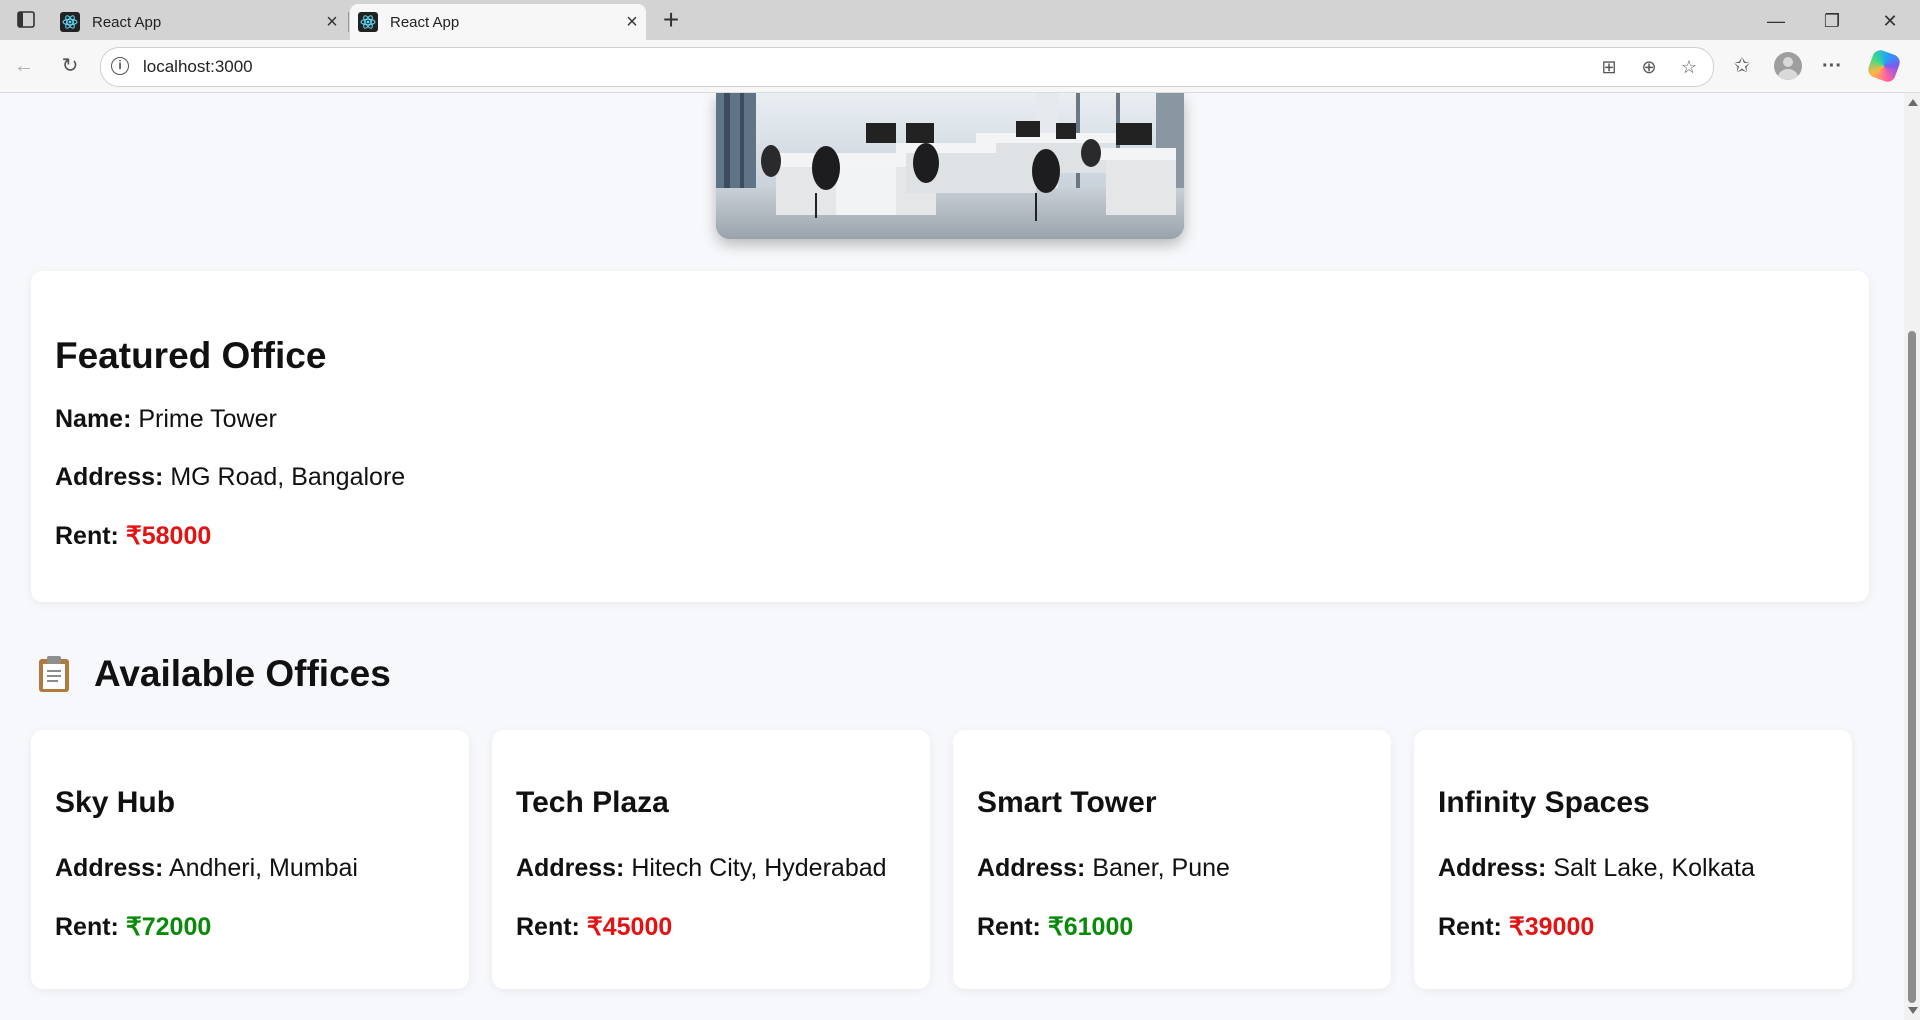 The width and height of the screenshot is (1920, 1020). Describe the element at coordinates (759, 868) in the screenshot. I see `office-address-value: Hitech City, Hyderabad` at that location.